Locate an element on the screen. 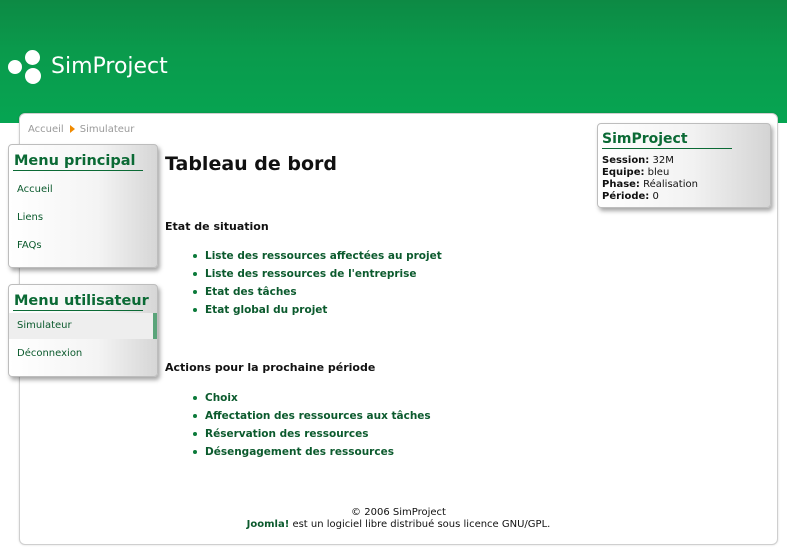 This screenshot has height=555, width=787. info-value: bleu is located at coordinates (658, 172).